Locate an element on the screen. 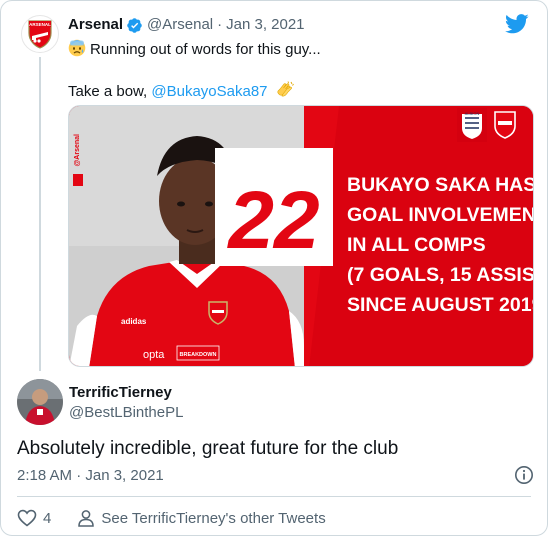  anxious-face-icon is located at coordinates (77, 51).